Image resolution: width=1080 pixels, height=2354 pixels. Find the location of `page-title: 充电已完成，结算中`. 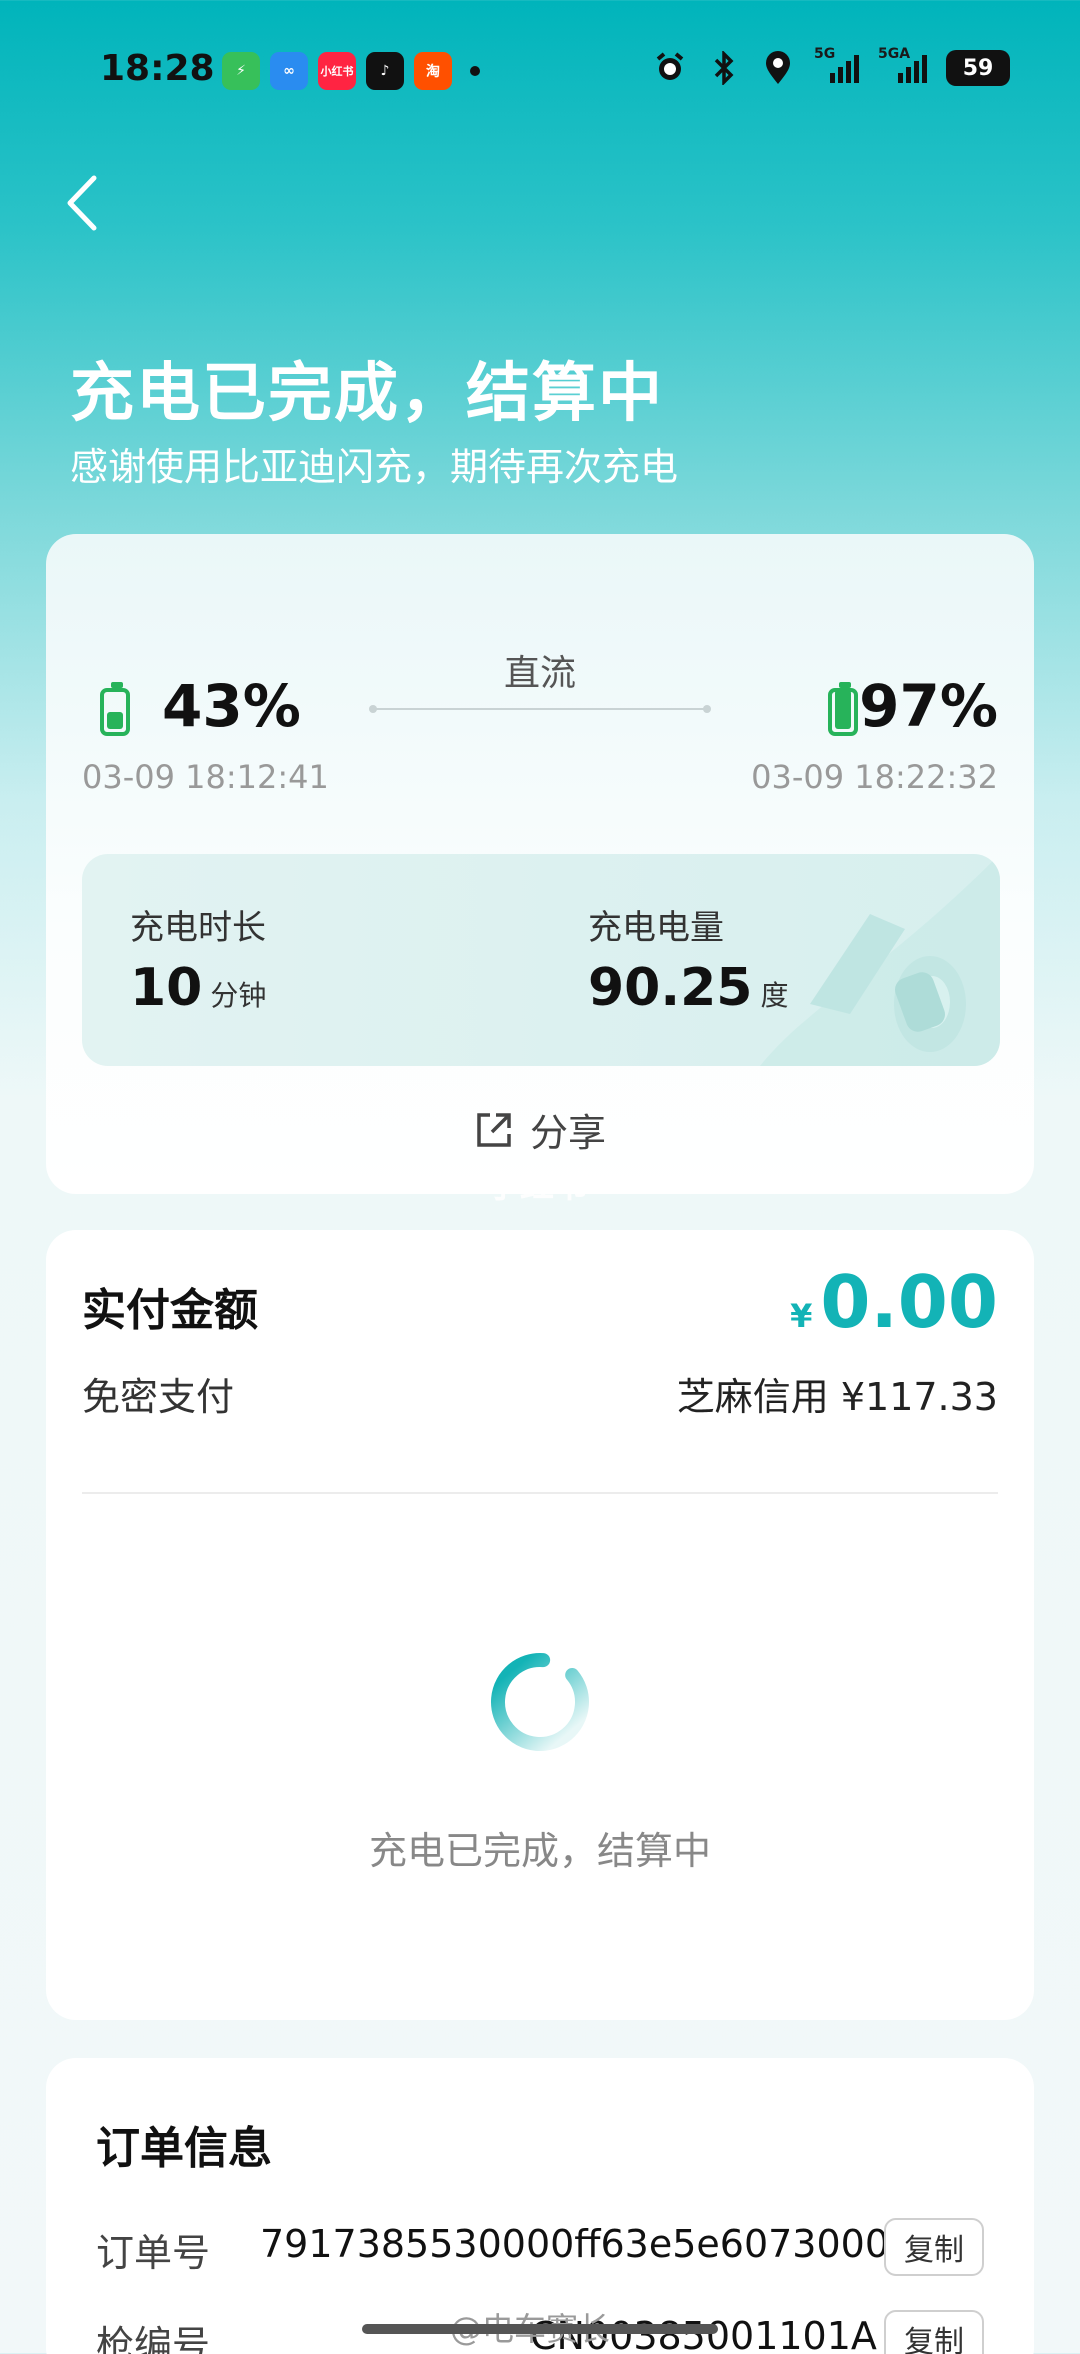

page-title: 充电已完成，结算中 is located at coordinates (367, 394).